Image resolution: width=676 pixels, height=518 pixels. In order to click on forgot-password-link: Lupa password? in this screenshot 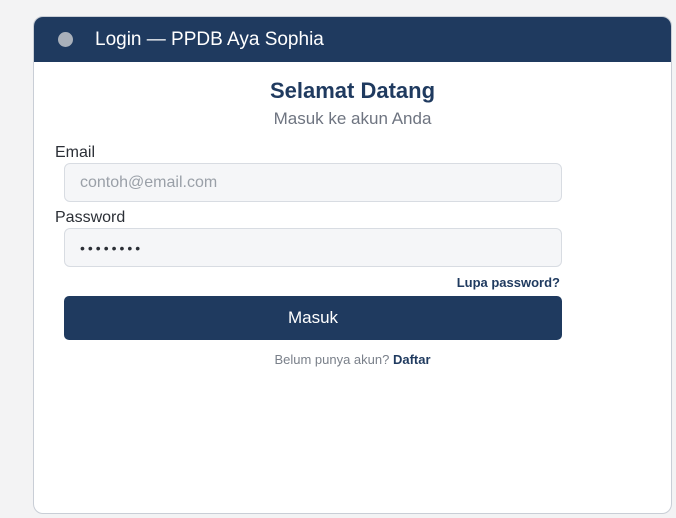, I will do `click(508, 282)`.